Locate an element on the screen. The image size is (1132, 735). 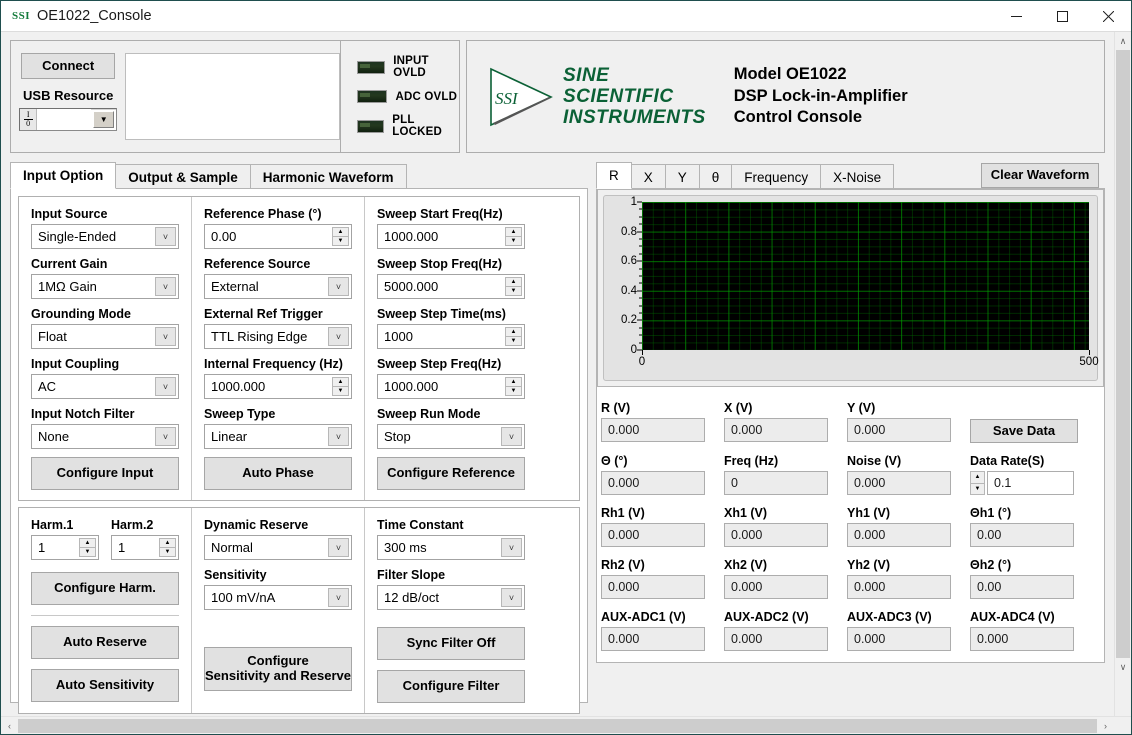
horizontal-scrollbar: ‹ › is located at coordinates (566, 725).